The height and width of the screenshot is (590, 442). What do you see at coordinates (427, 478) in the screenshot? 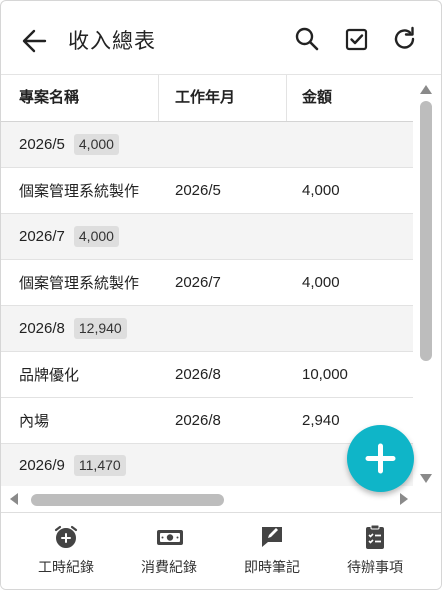
I see `scroll-down-arrow-icon` at bounding box center [427, 478].